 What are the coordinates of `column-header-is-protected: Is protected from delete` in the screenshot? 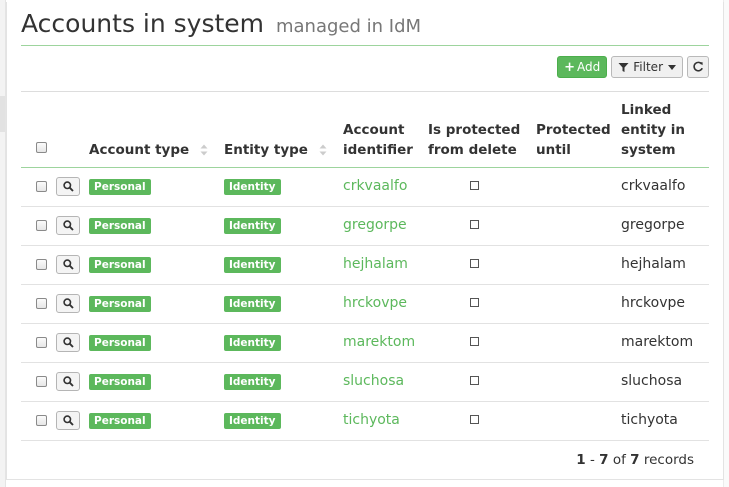 It's located at (474, 140).